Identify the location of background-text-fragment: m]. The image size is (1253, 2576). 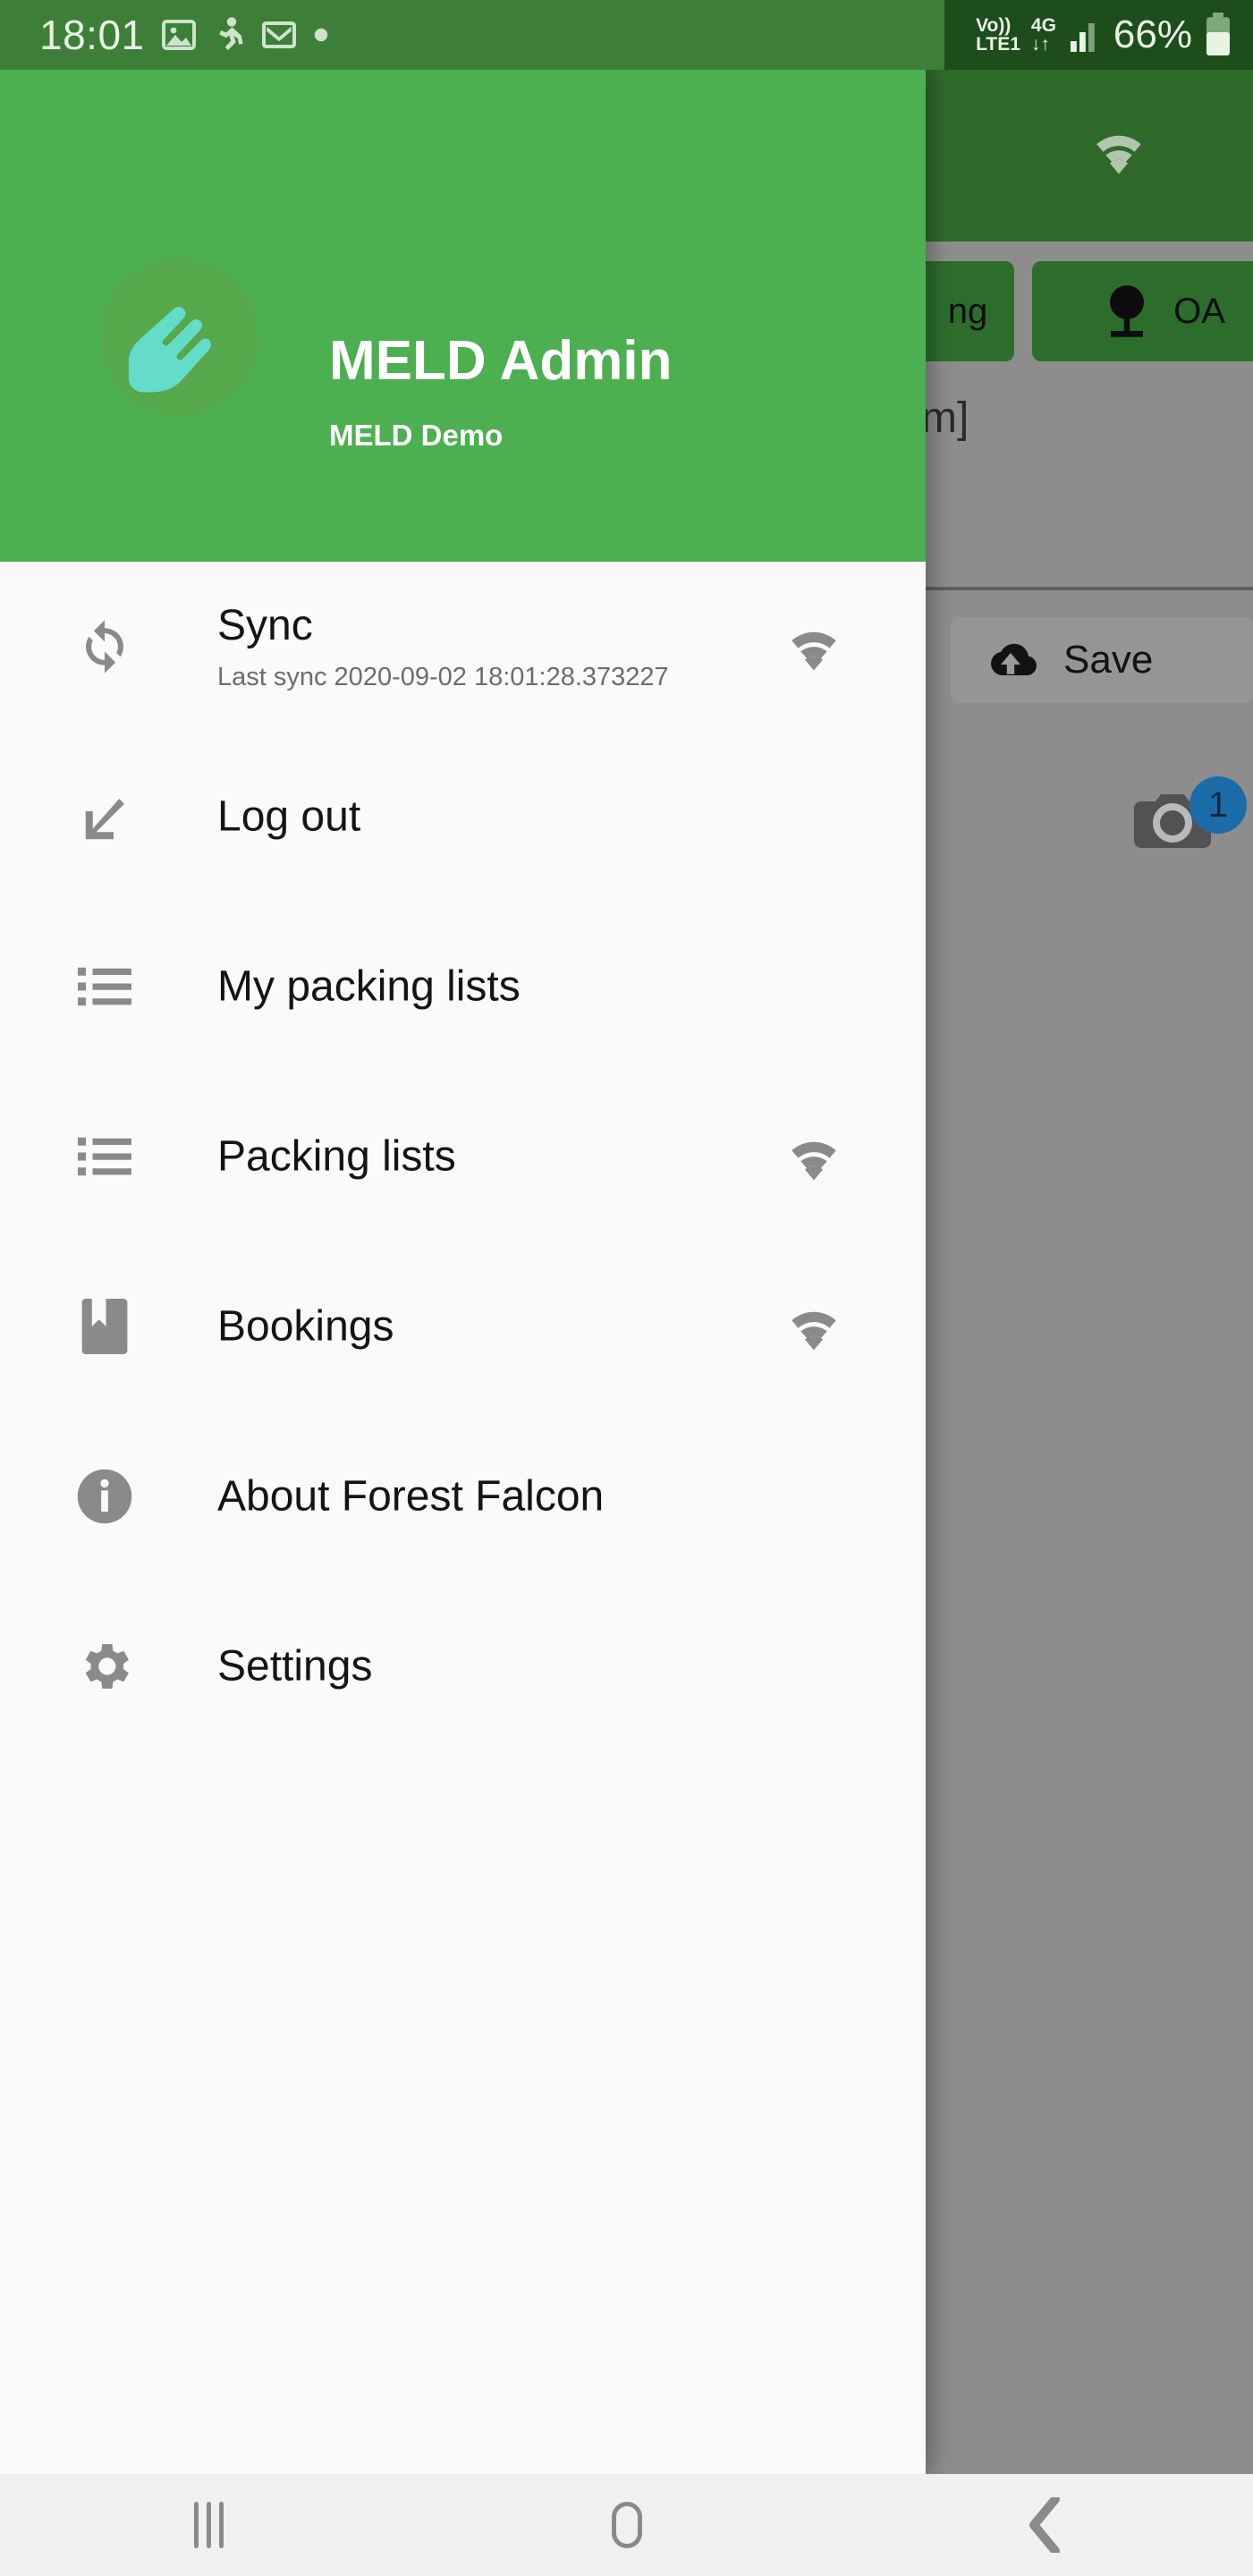
(945, 418).